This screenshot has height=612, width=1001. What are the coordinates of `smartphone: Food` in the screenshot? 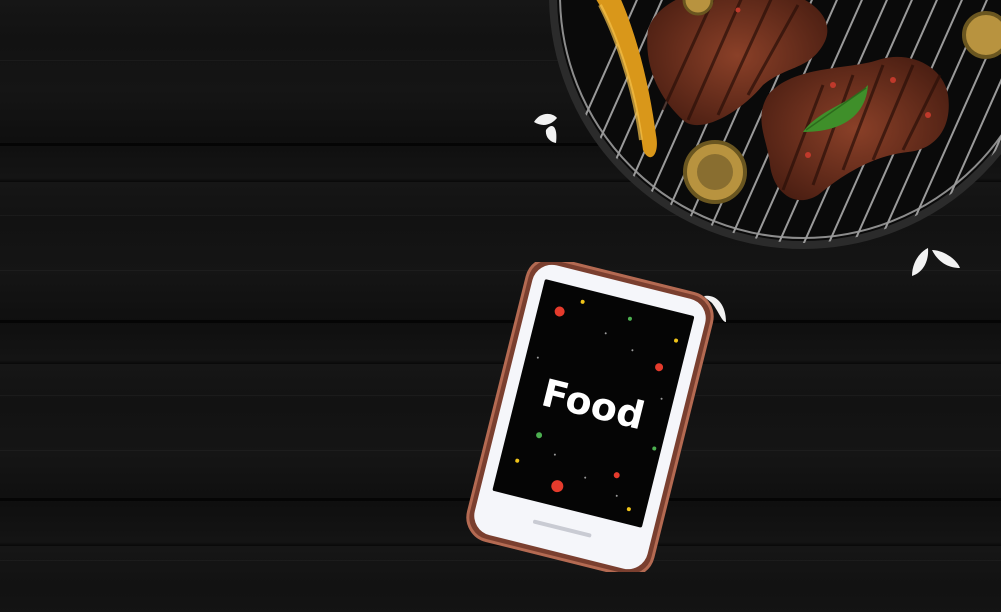 It's located at (590, 417).